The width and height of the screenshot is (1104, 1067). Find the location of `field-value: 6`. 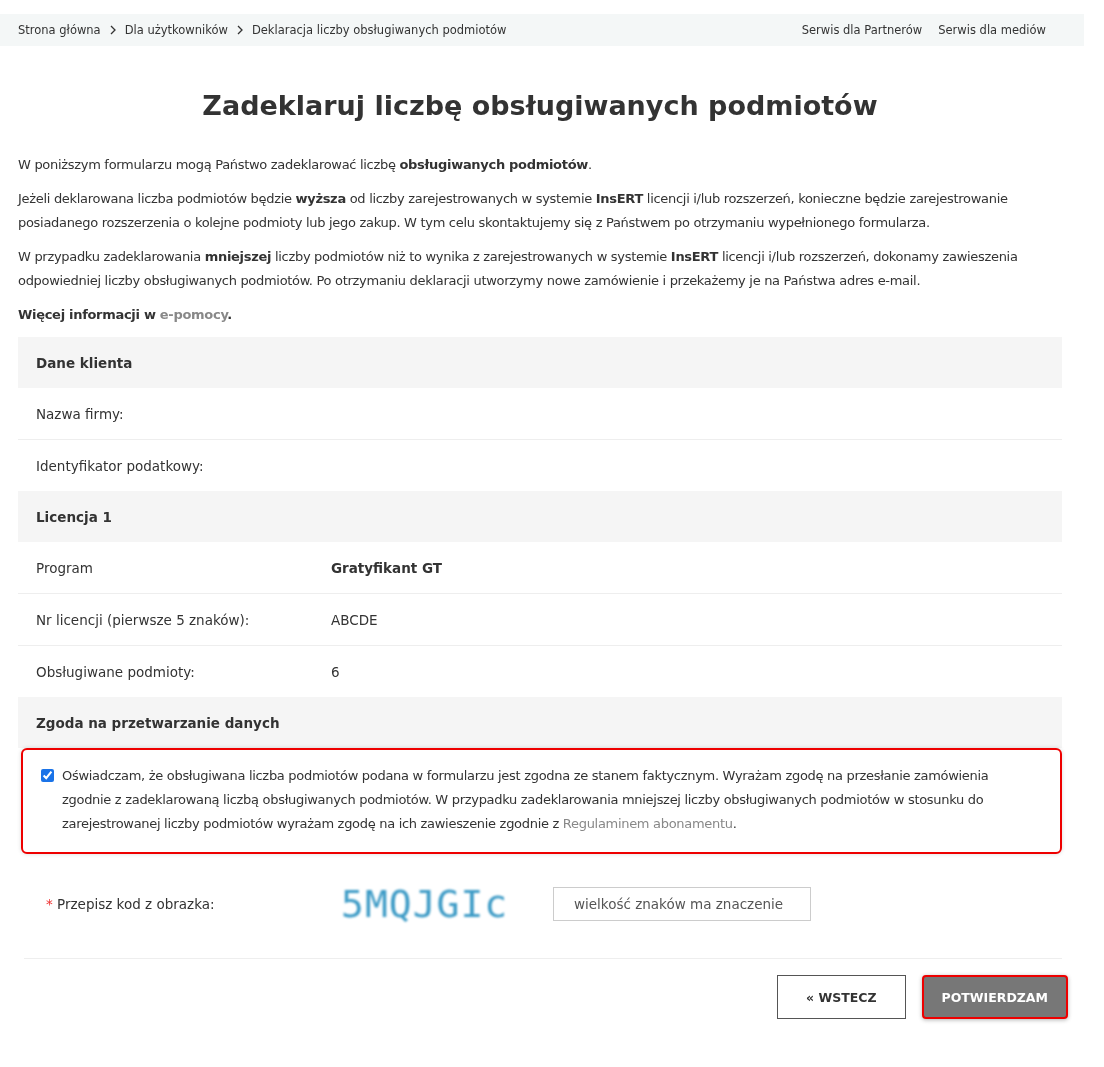

field-value: 6 is located at coordinates (335, 671).